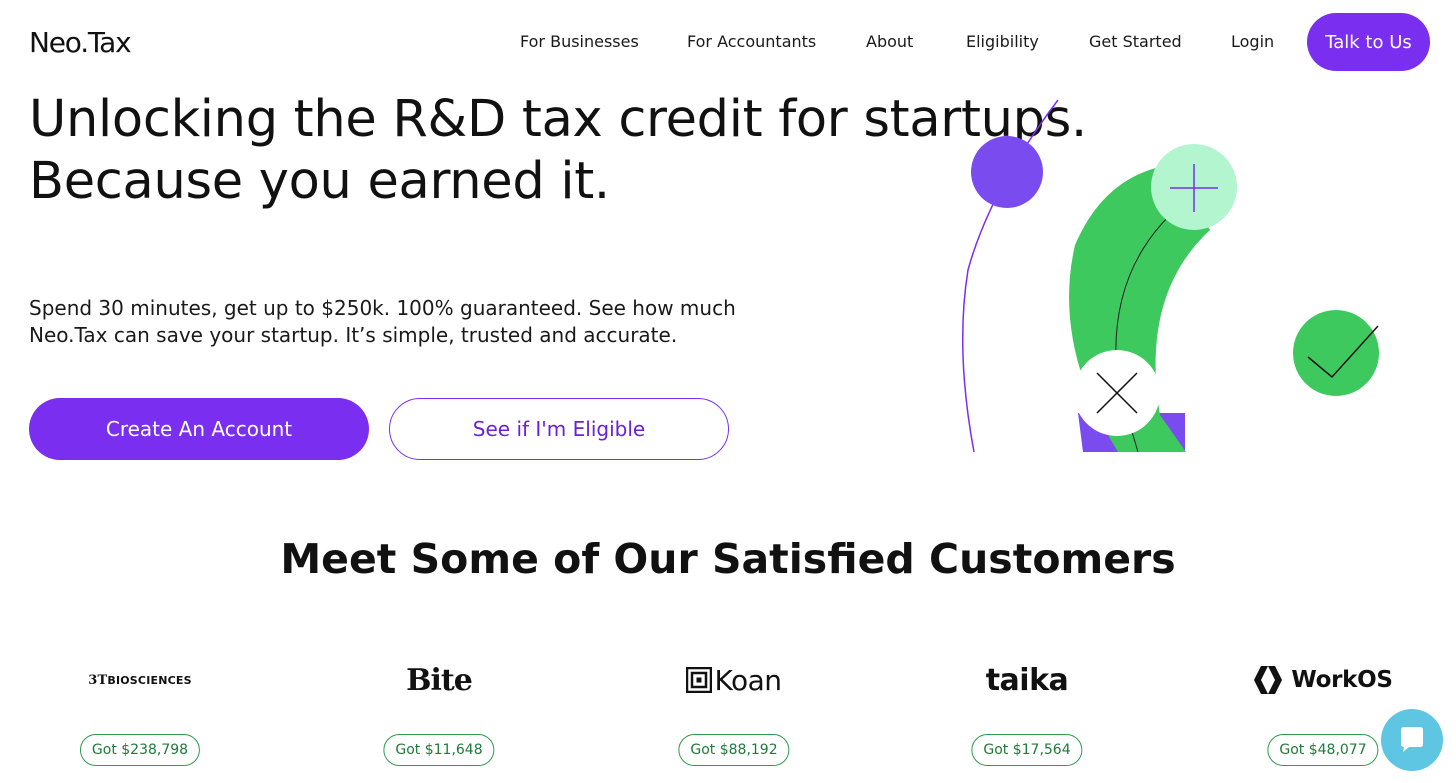 The image size is (1456, 783). I want to click on nav-for-accountants: For Accountants, so click(751, 41).